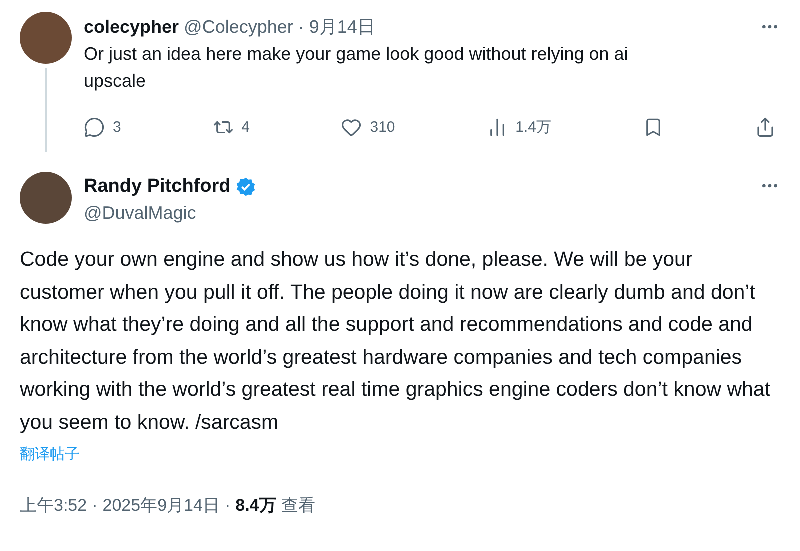 This screenshot has width=800, height=551. Describe the element at coordinates (256, 506) in the screenshot. I see `views-count: 8.4万` at that location.